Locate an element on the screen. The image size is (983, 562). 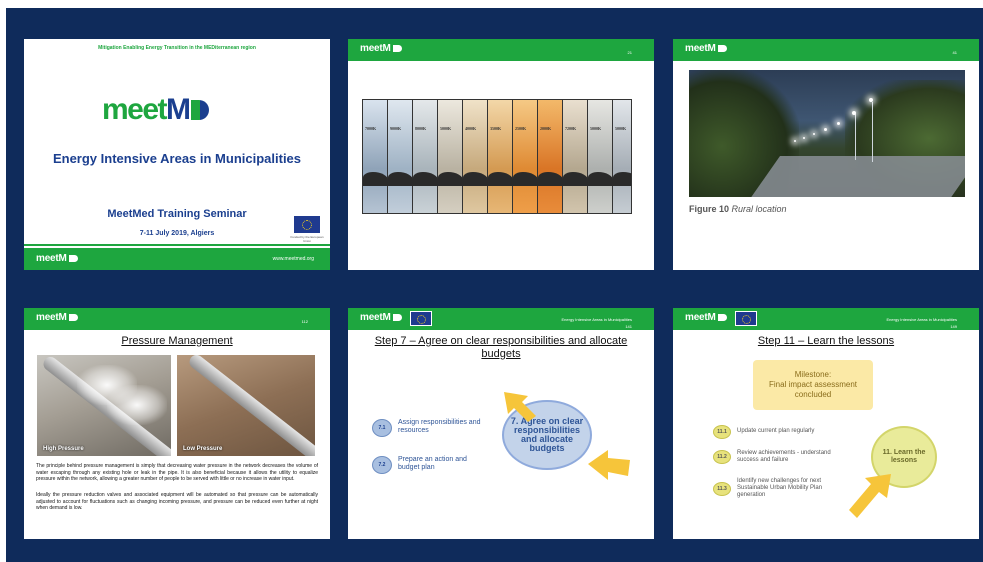
page-number: 141 is located at coordinates (628, 326).